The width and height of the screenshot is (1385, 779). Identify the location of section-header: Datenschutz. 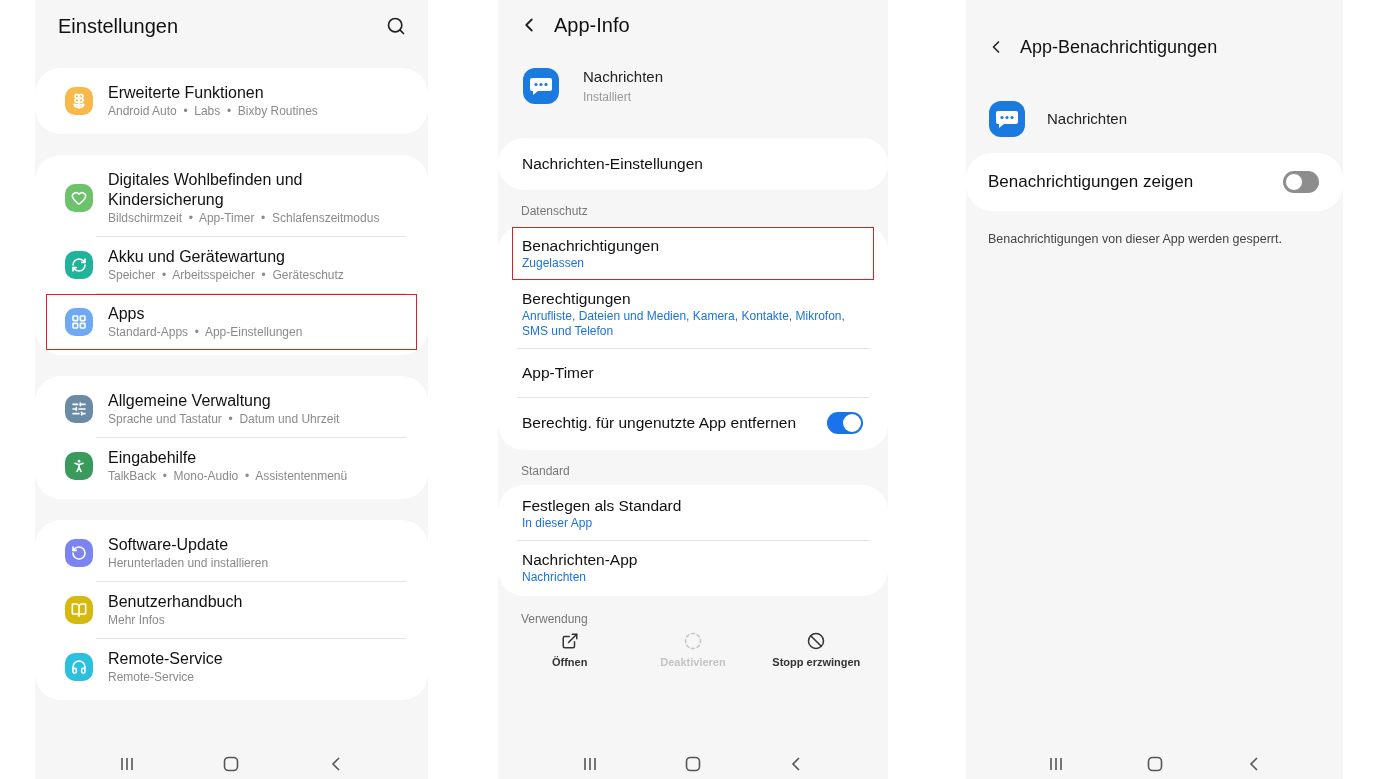
(554, 211).